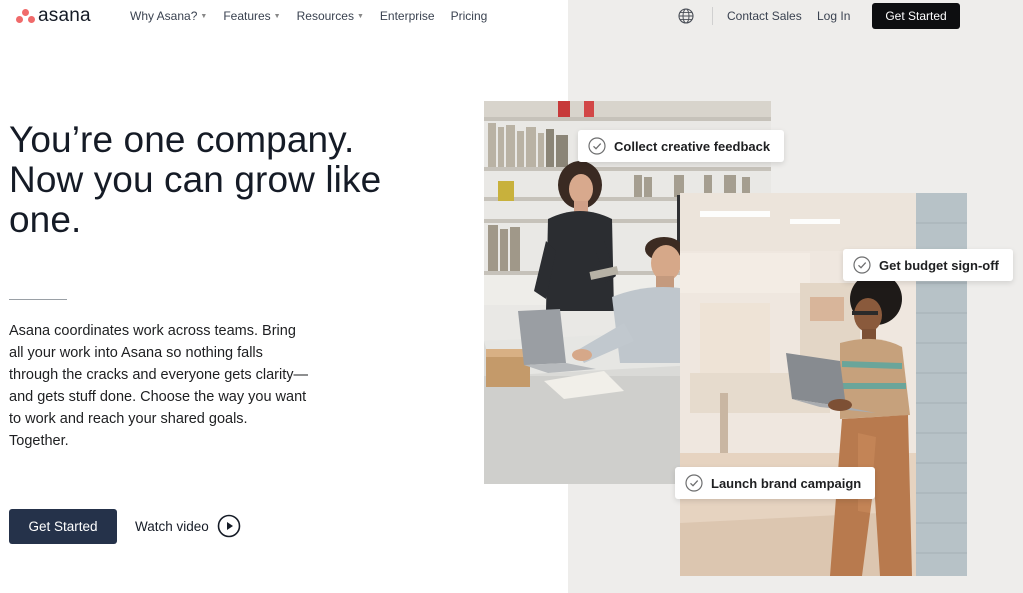 The width and height of the screenshot is (1023, 593). I want to click on nav-enterprise: Enterprise, so click(407, 16).